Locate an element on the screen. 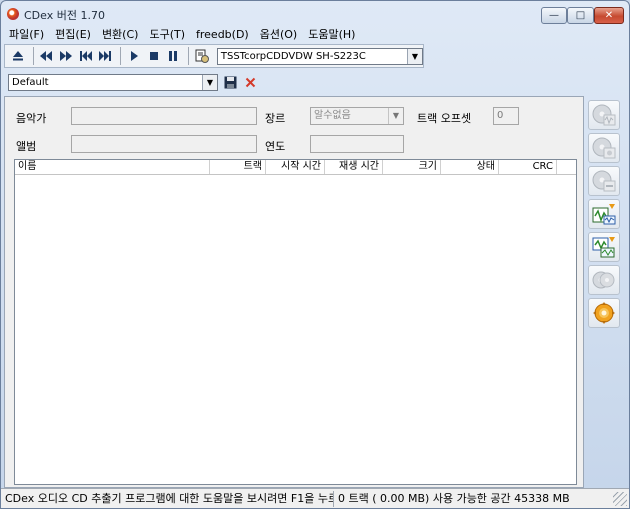 The width and height of the screenshot is (630, 509). stop-icon is located at coordinates (153, 56).